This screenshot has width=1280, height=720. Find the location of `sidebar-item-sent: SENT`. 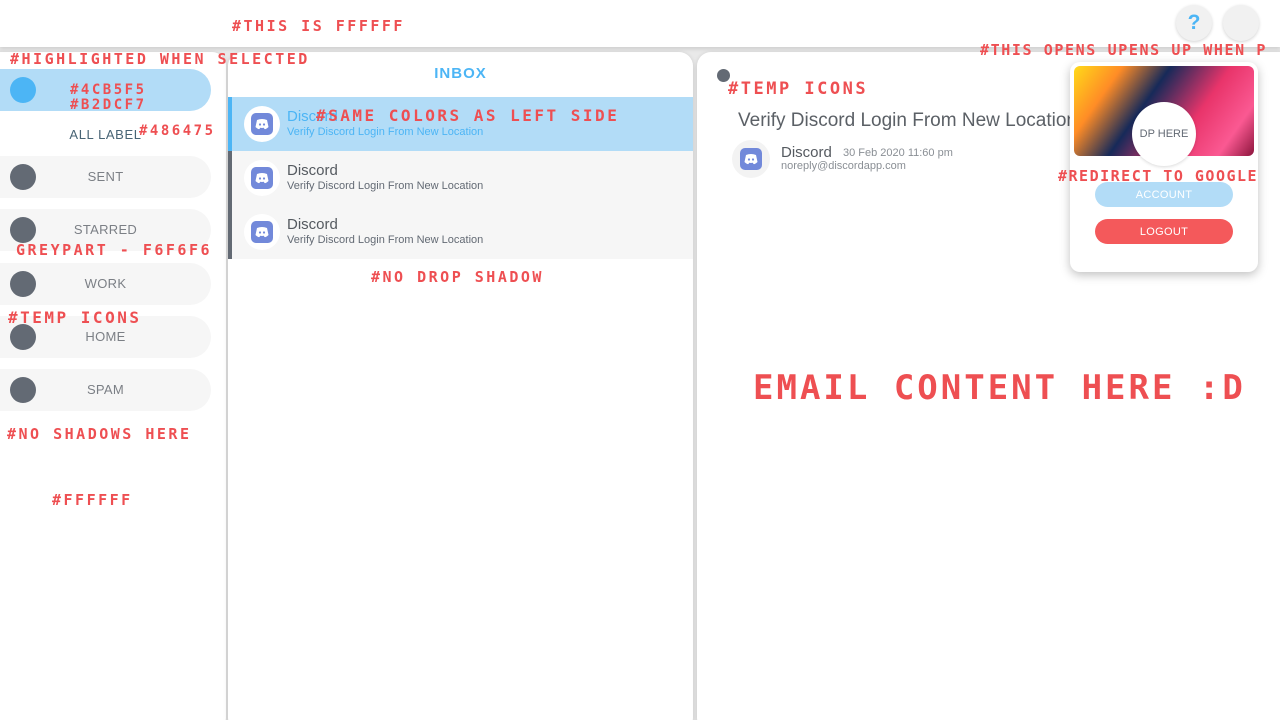

sidebar-item-sent: SENT is located at coordinates (105, 177).